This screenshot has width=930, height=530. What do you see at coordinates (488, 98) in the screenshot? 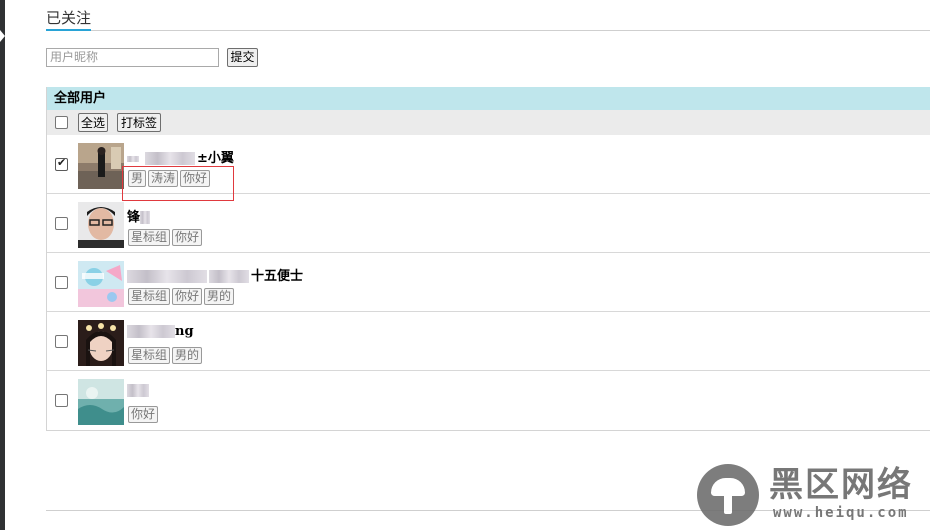
I see `panel-header: 全部用户` at bounding box center [488, 98].